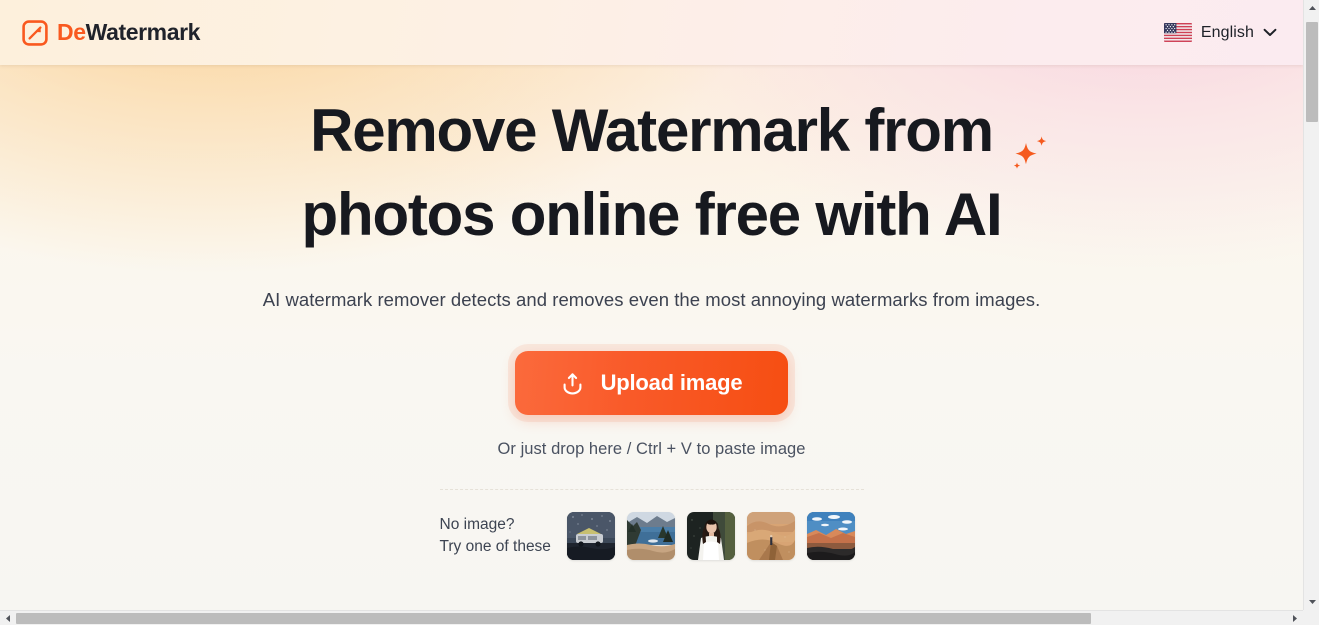 The height and width of the screenshot is (625, 1319). What do you see at coordinates (830, 536) in the screenshot?
I see `sample-canyon-landscape` at bounding box center [830, 536].